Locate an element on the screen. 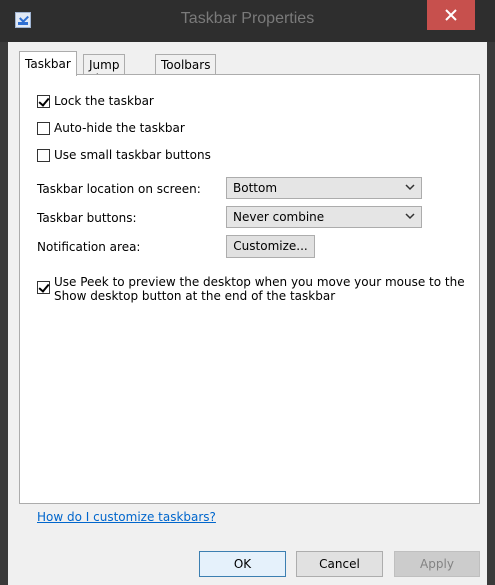  small-buttons-option: Use small taskbar buttons is located at coordinates (124, 155).